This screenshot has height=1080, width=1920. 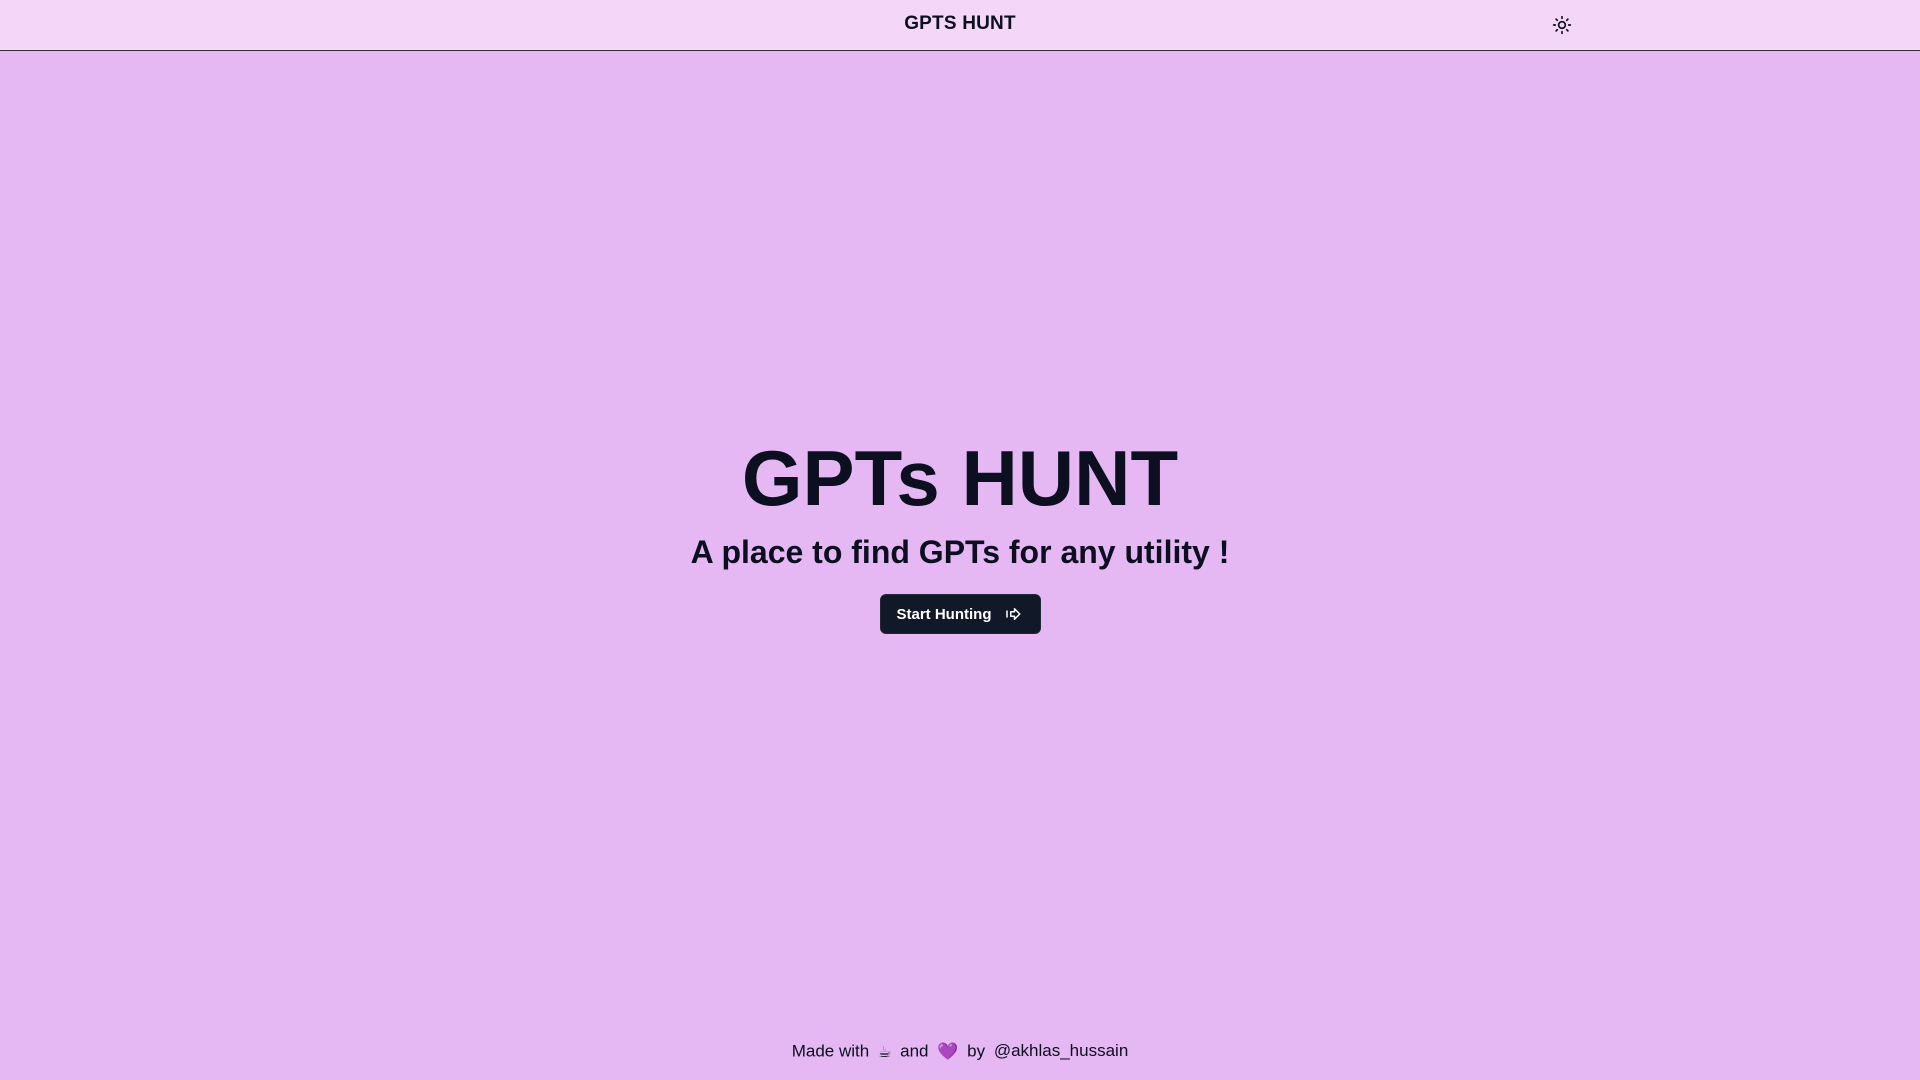 What do you see at coordinates (960, 1051) in the screenshot?
I see `footer: Made with ☕ and 💜 by @akhlas_hussain` at bounding box center [960, 1051].